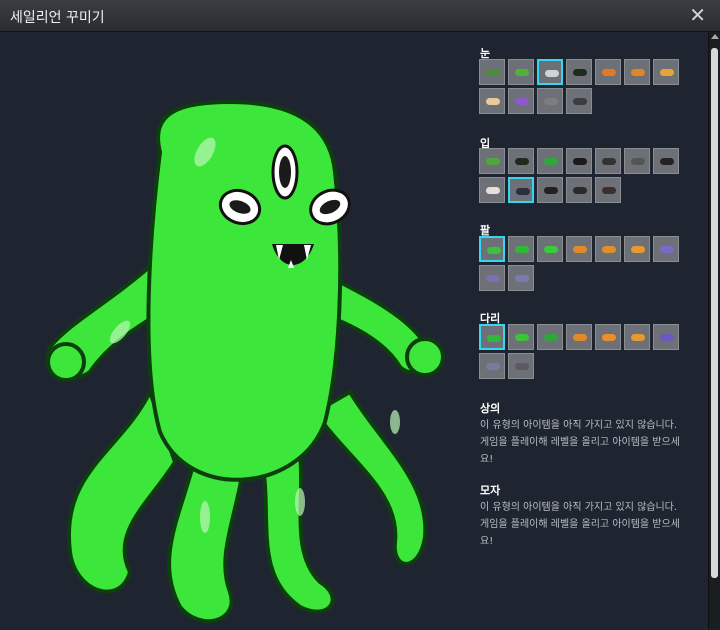 This screenshot has width=720, height=630. I want to click on hat-heading: 모자, so click(490, 490).